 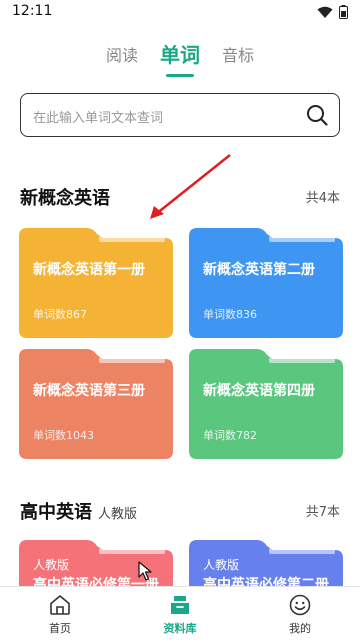 I want to click on nav-library: 资料库, so click(x=180, y=614).